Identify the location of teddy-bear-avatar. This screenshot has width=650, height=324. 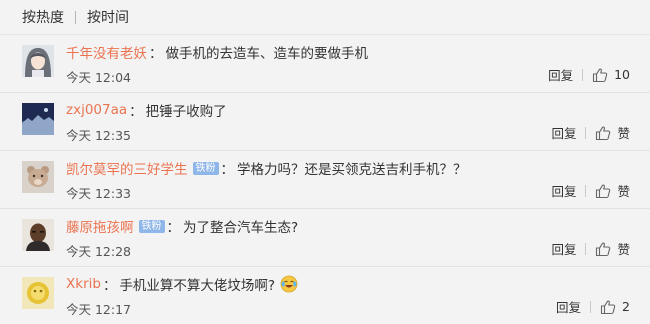
(38, 177).